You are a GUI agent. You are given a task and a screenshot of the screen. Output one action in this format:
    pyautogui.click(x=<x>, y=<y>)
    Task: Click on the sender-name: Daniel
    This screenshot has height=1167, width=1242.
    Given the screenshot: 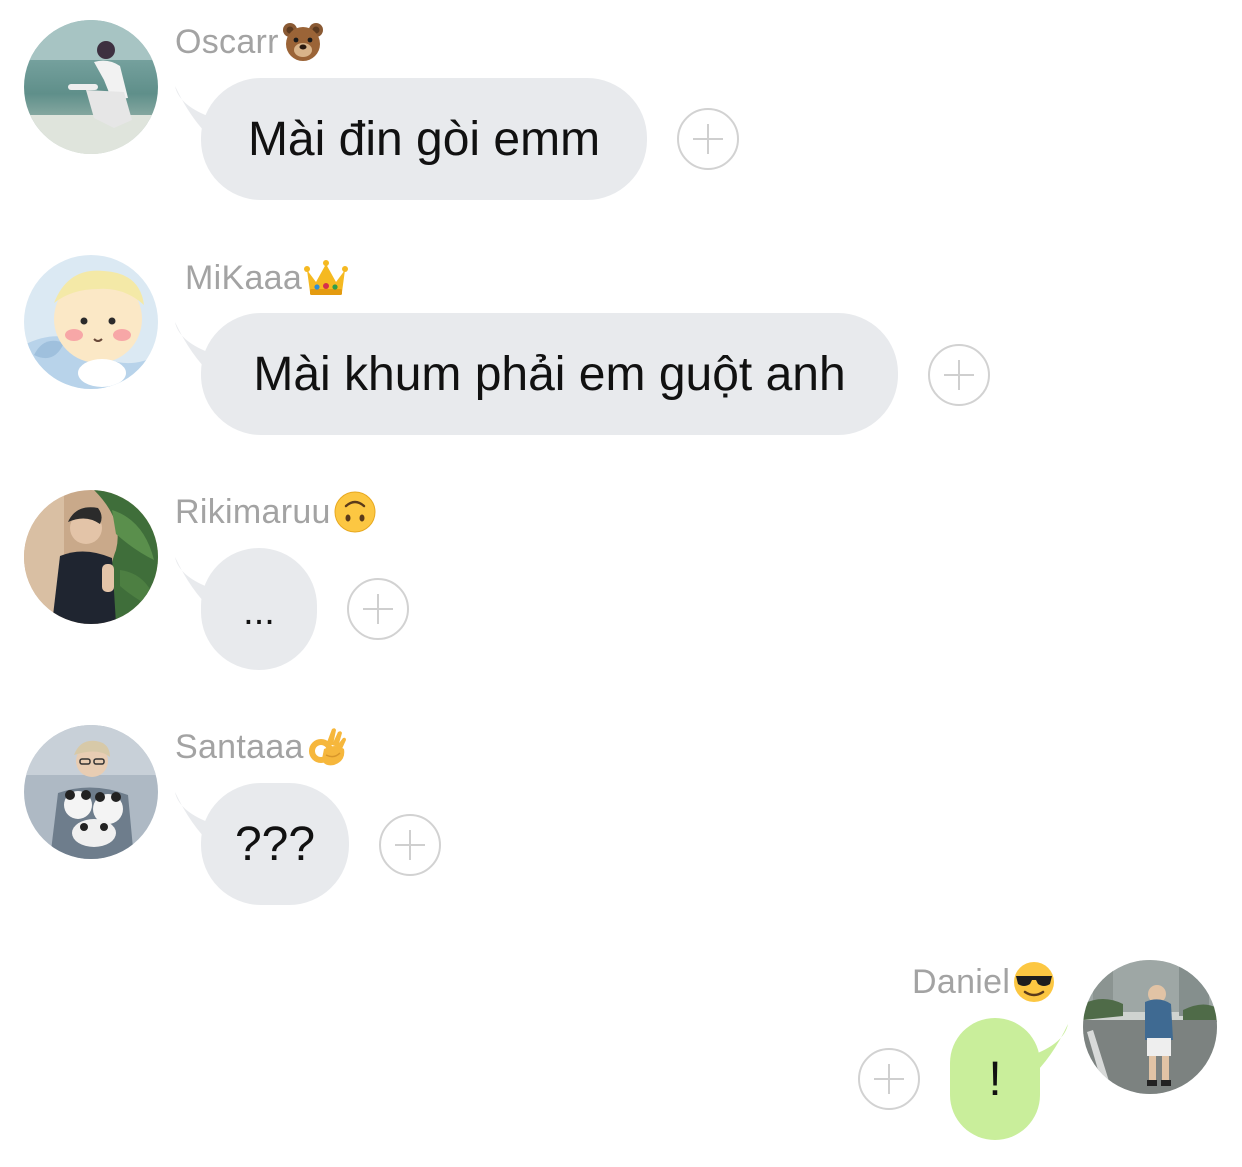 What is the action you would take?
    pyautogui.click(x=984, y=982)
    